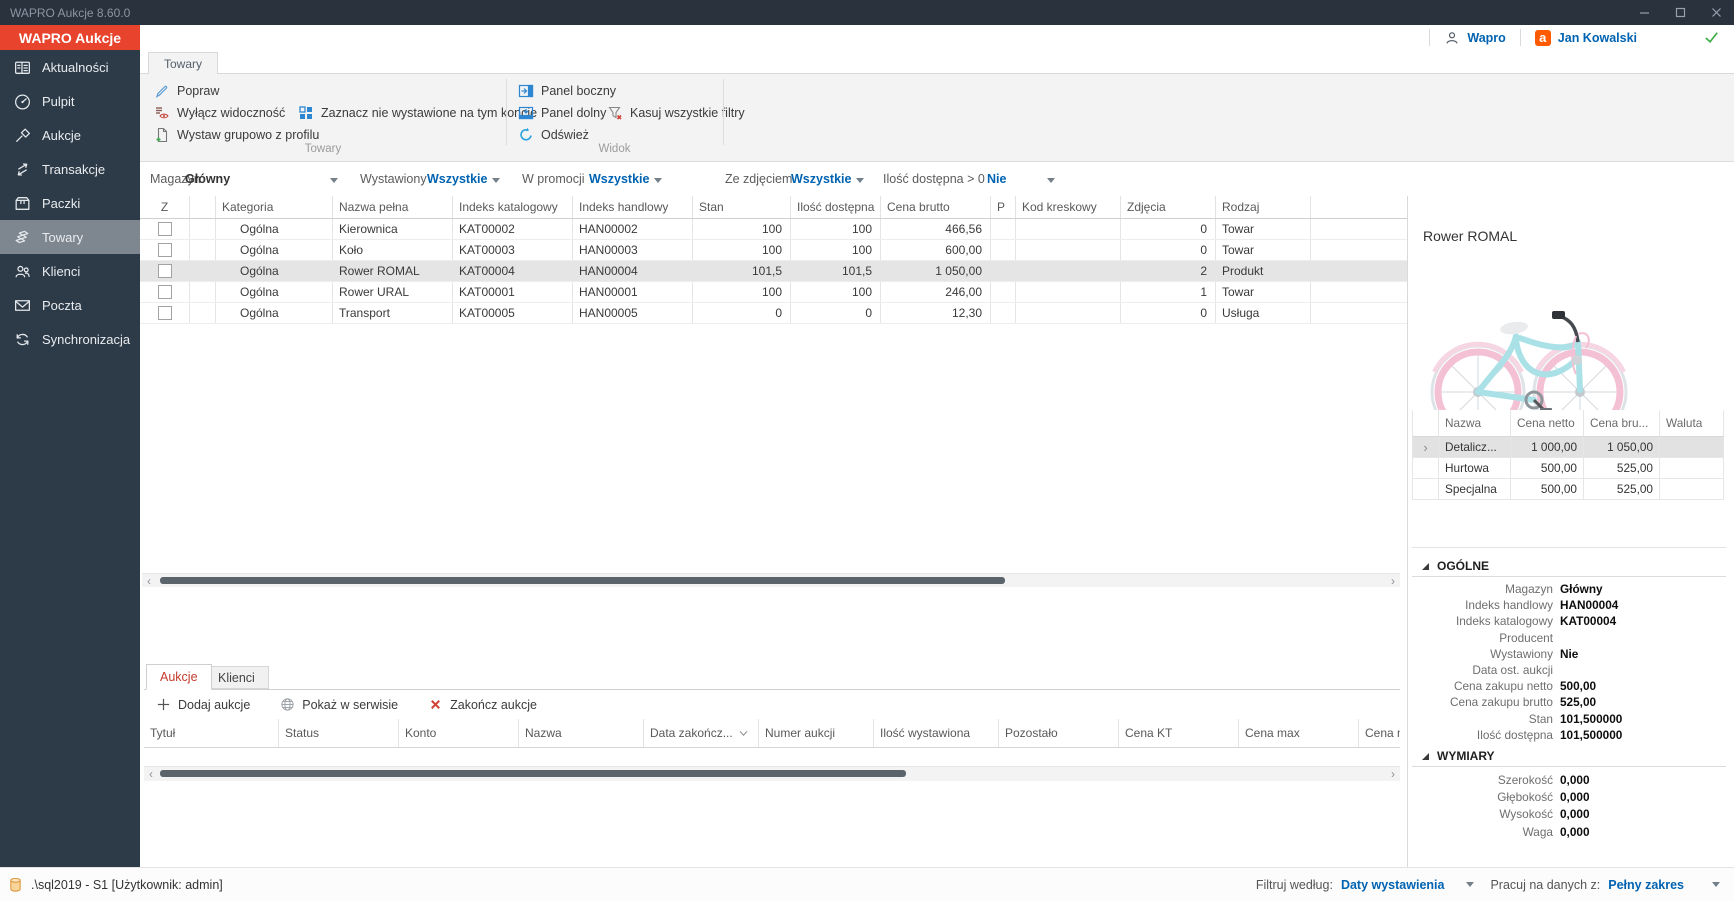 This screenshot has width=1734, height=901. I want to click on column-header-numer-aukcji: Numer aukcji, so click(816, 733).